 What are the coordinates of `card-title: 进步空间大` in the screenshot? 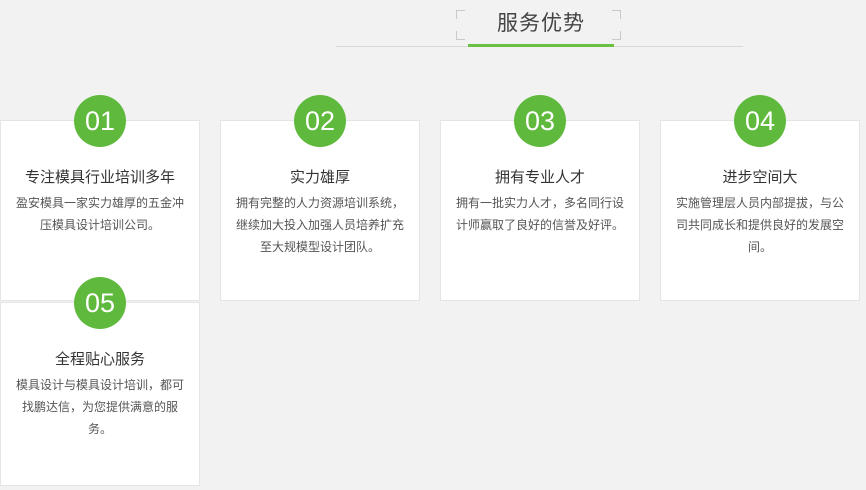 It's located at (760, 177).